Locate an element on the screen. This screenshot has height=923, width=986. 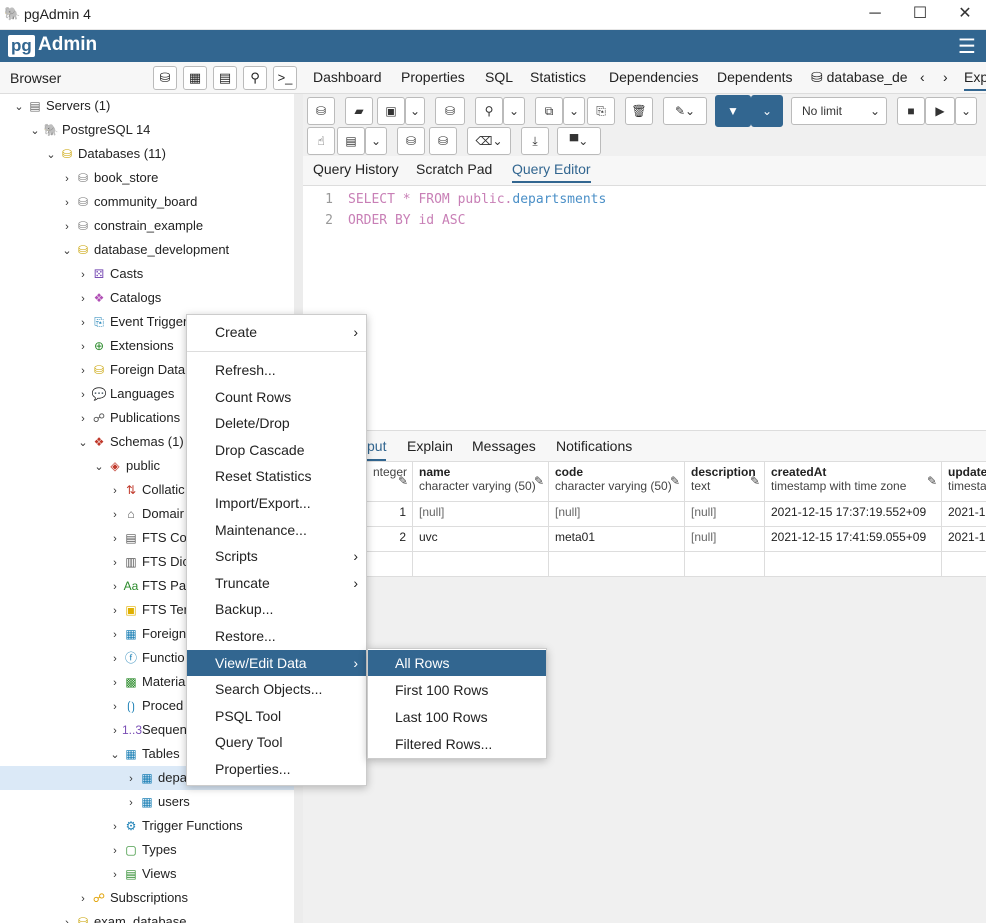
find-dropdown-icon: ⌄ is located at coordinates (514, 111).